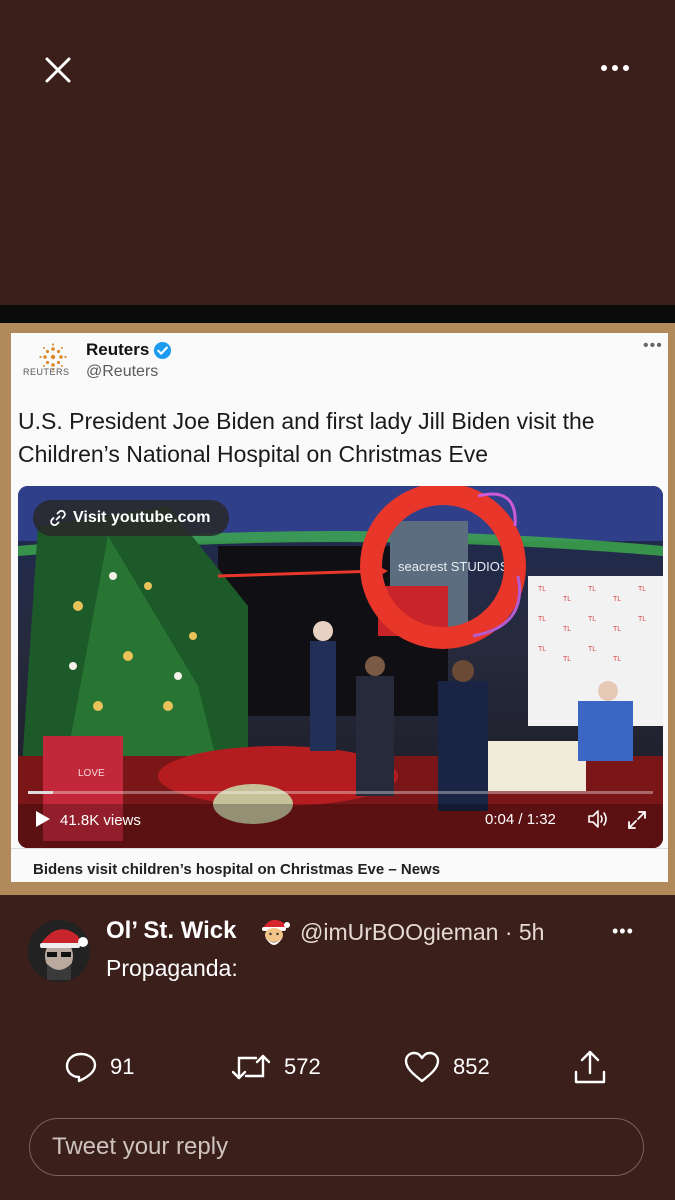 This screenshot has width=675, height=1200. What do you see at coordinates (81, 1067) in the screenshot?
I see `reply-icon` at bounding box center [81, 1067].